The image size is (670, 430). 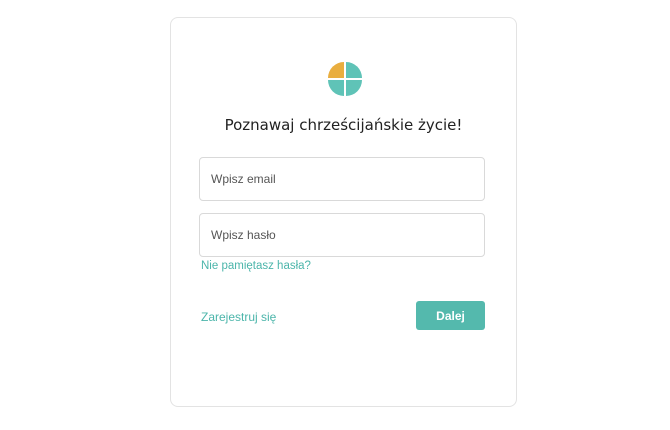 I want to click on email-field, so click(x=342, y=179).